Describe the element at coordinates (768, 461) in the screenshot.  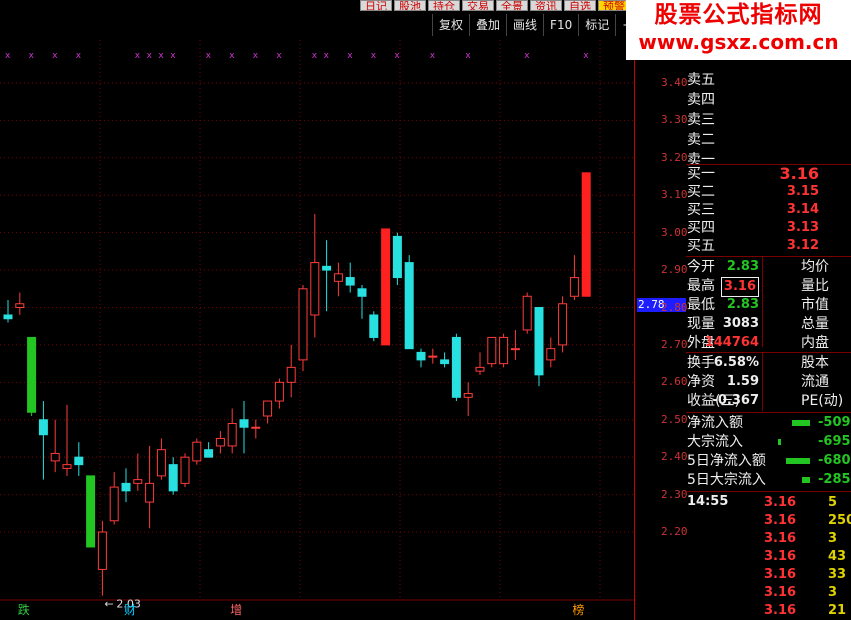
I see `flow-row: 5日净流入额 -6806` at that location.